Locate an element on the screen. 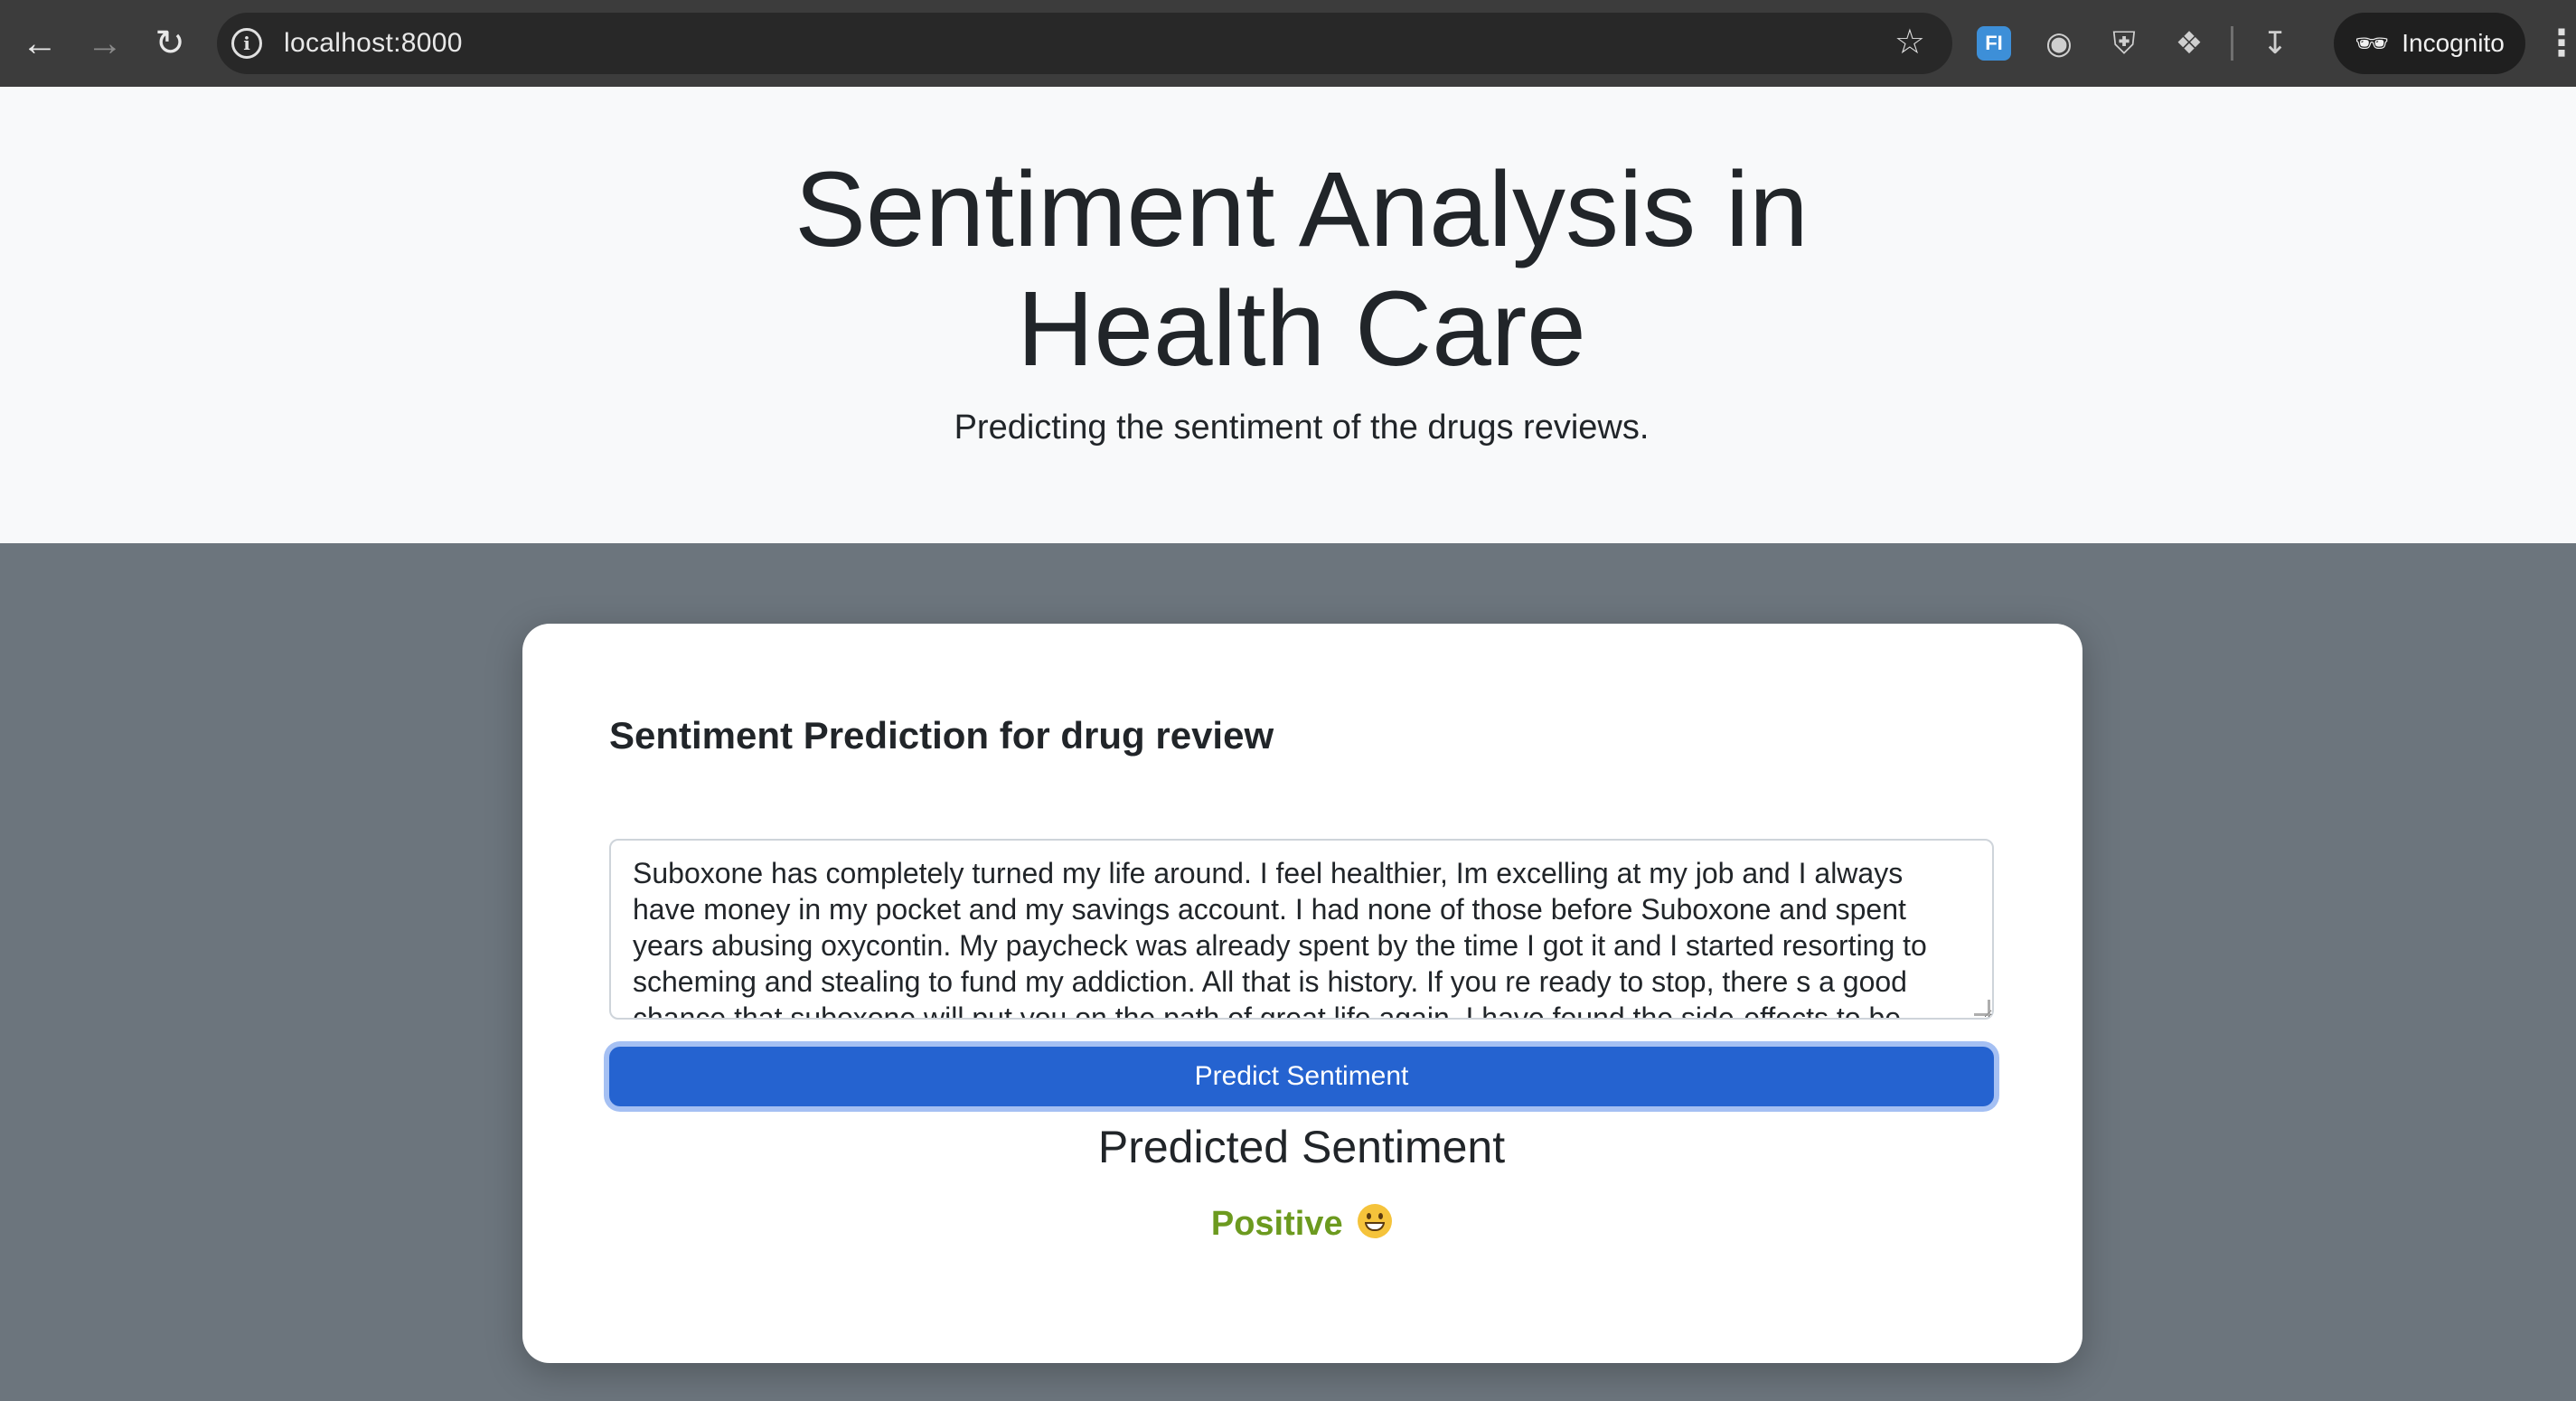 Image resolution: width=2576 pixels, height=1401 pixels. sentiment-label: Positive is located at coordinates (1276, 1224).